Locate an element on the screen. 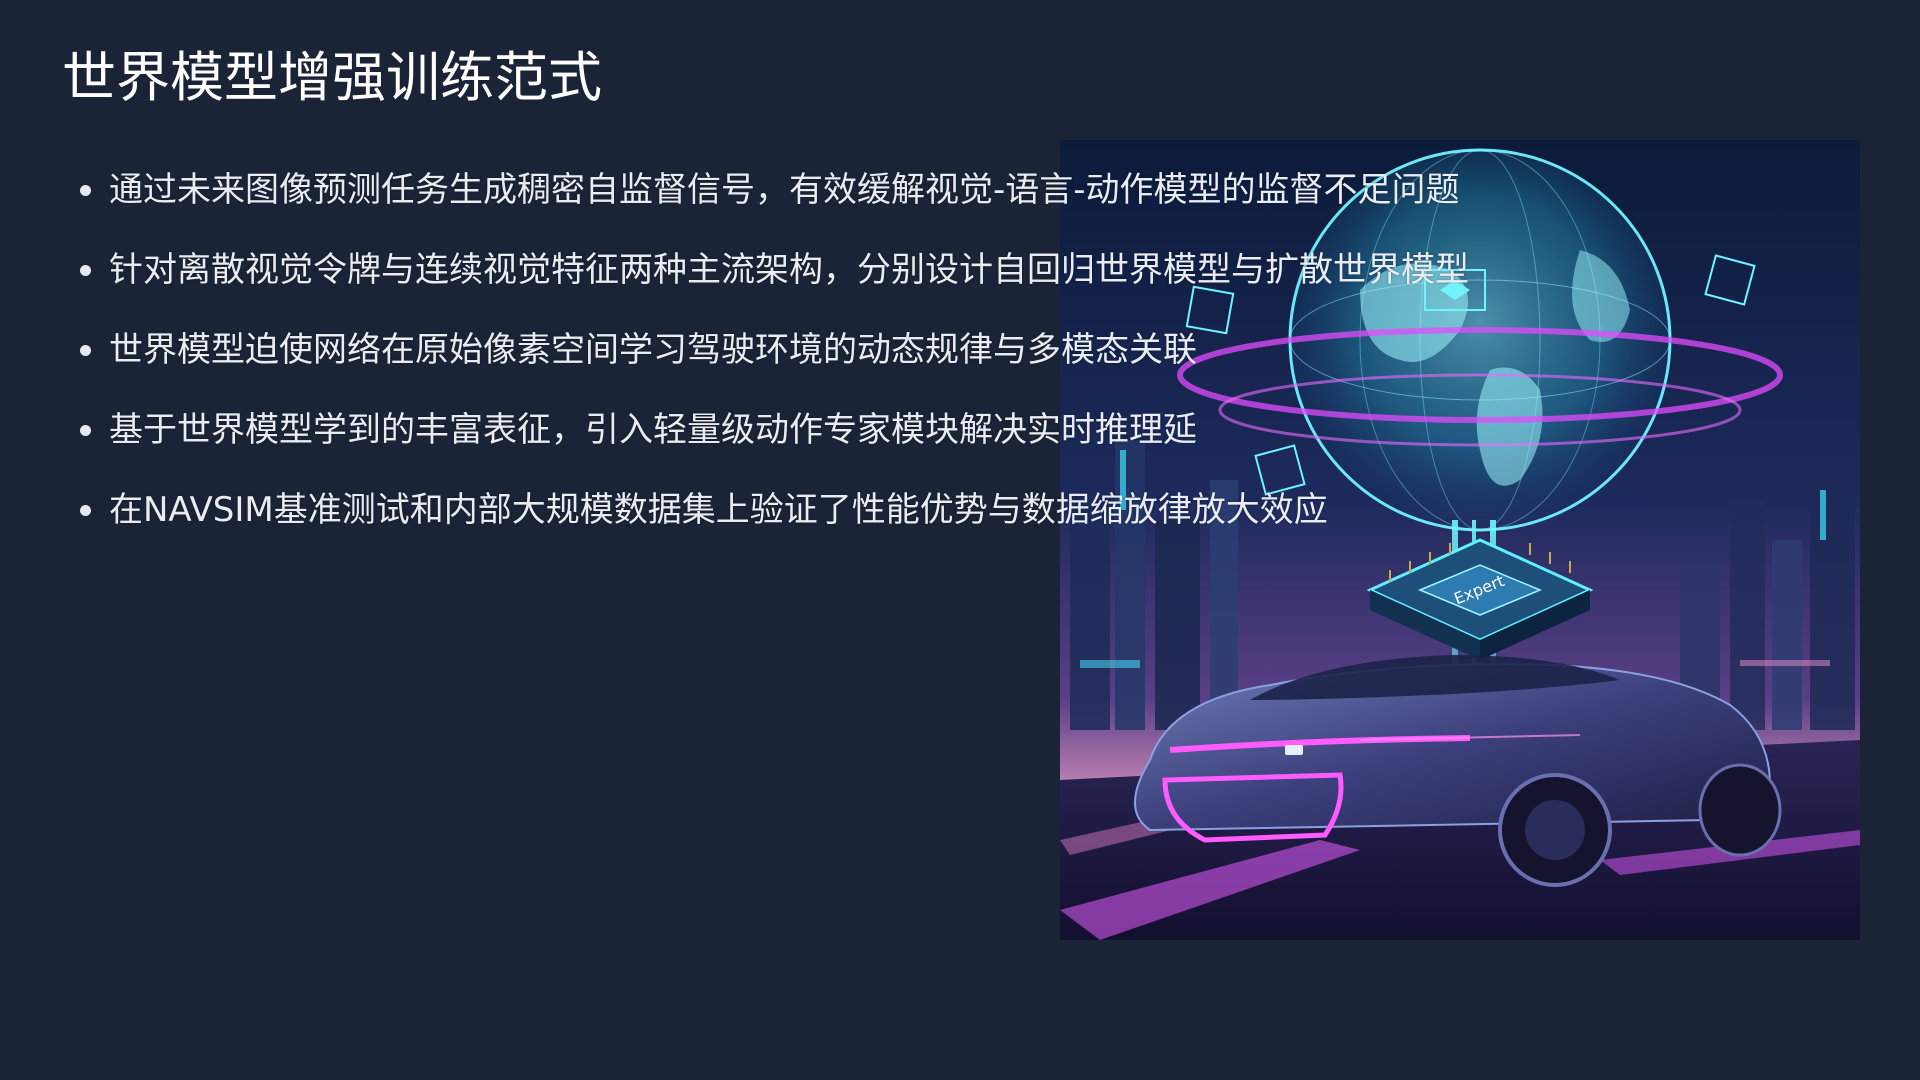 The height and width of the screenshot is (1080, 1920). bullet-item: 在NAVSIM基准测试和内部大规模数据集上验证了性能优势与数据缩放律放大效应 is located at coordinates (774, 510).